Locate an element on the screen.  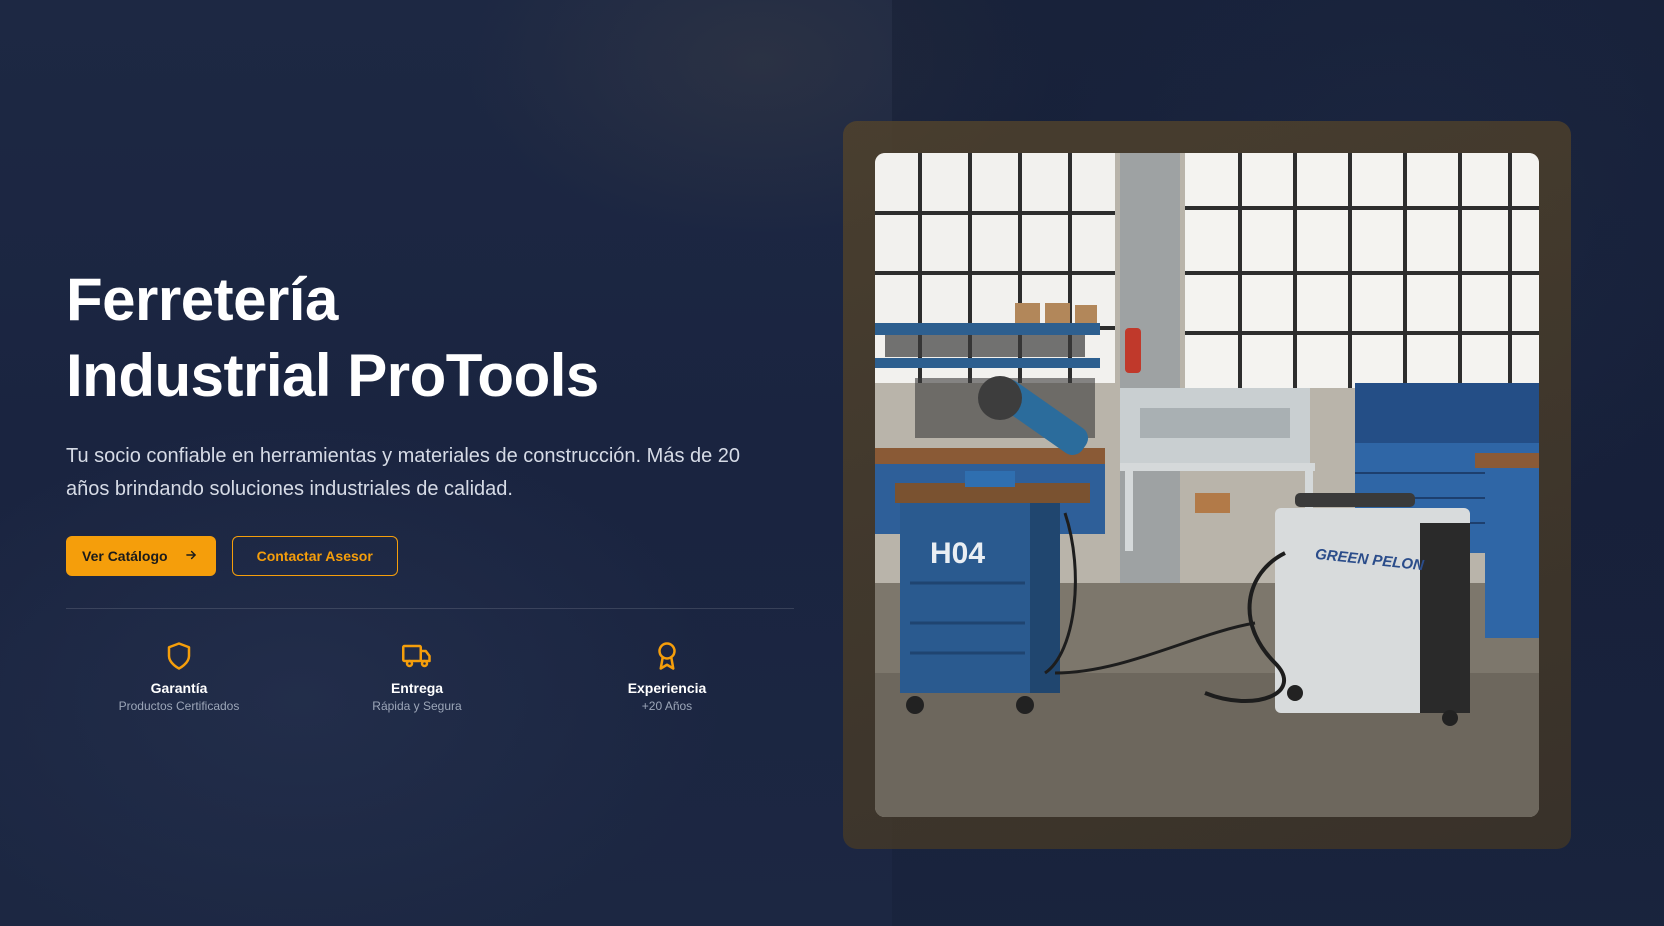
feature-title: Entrega is located at coordinates (417, 688).